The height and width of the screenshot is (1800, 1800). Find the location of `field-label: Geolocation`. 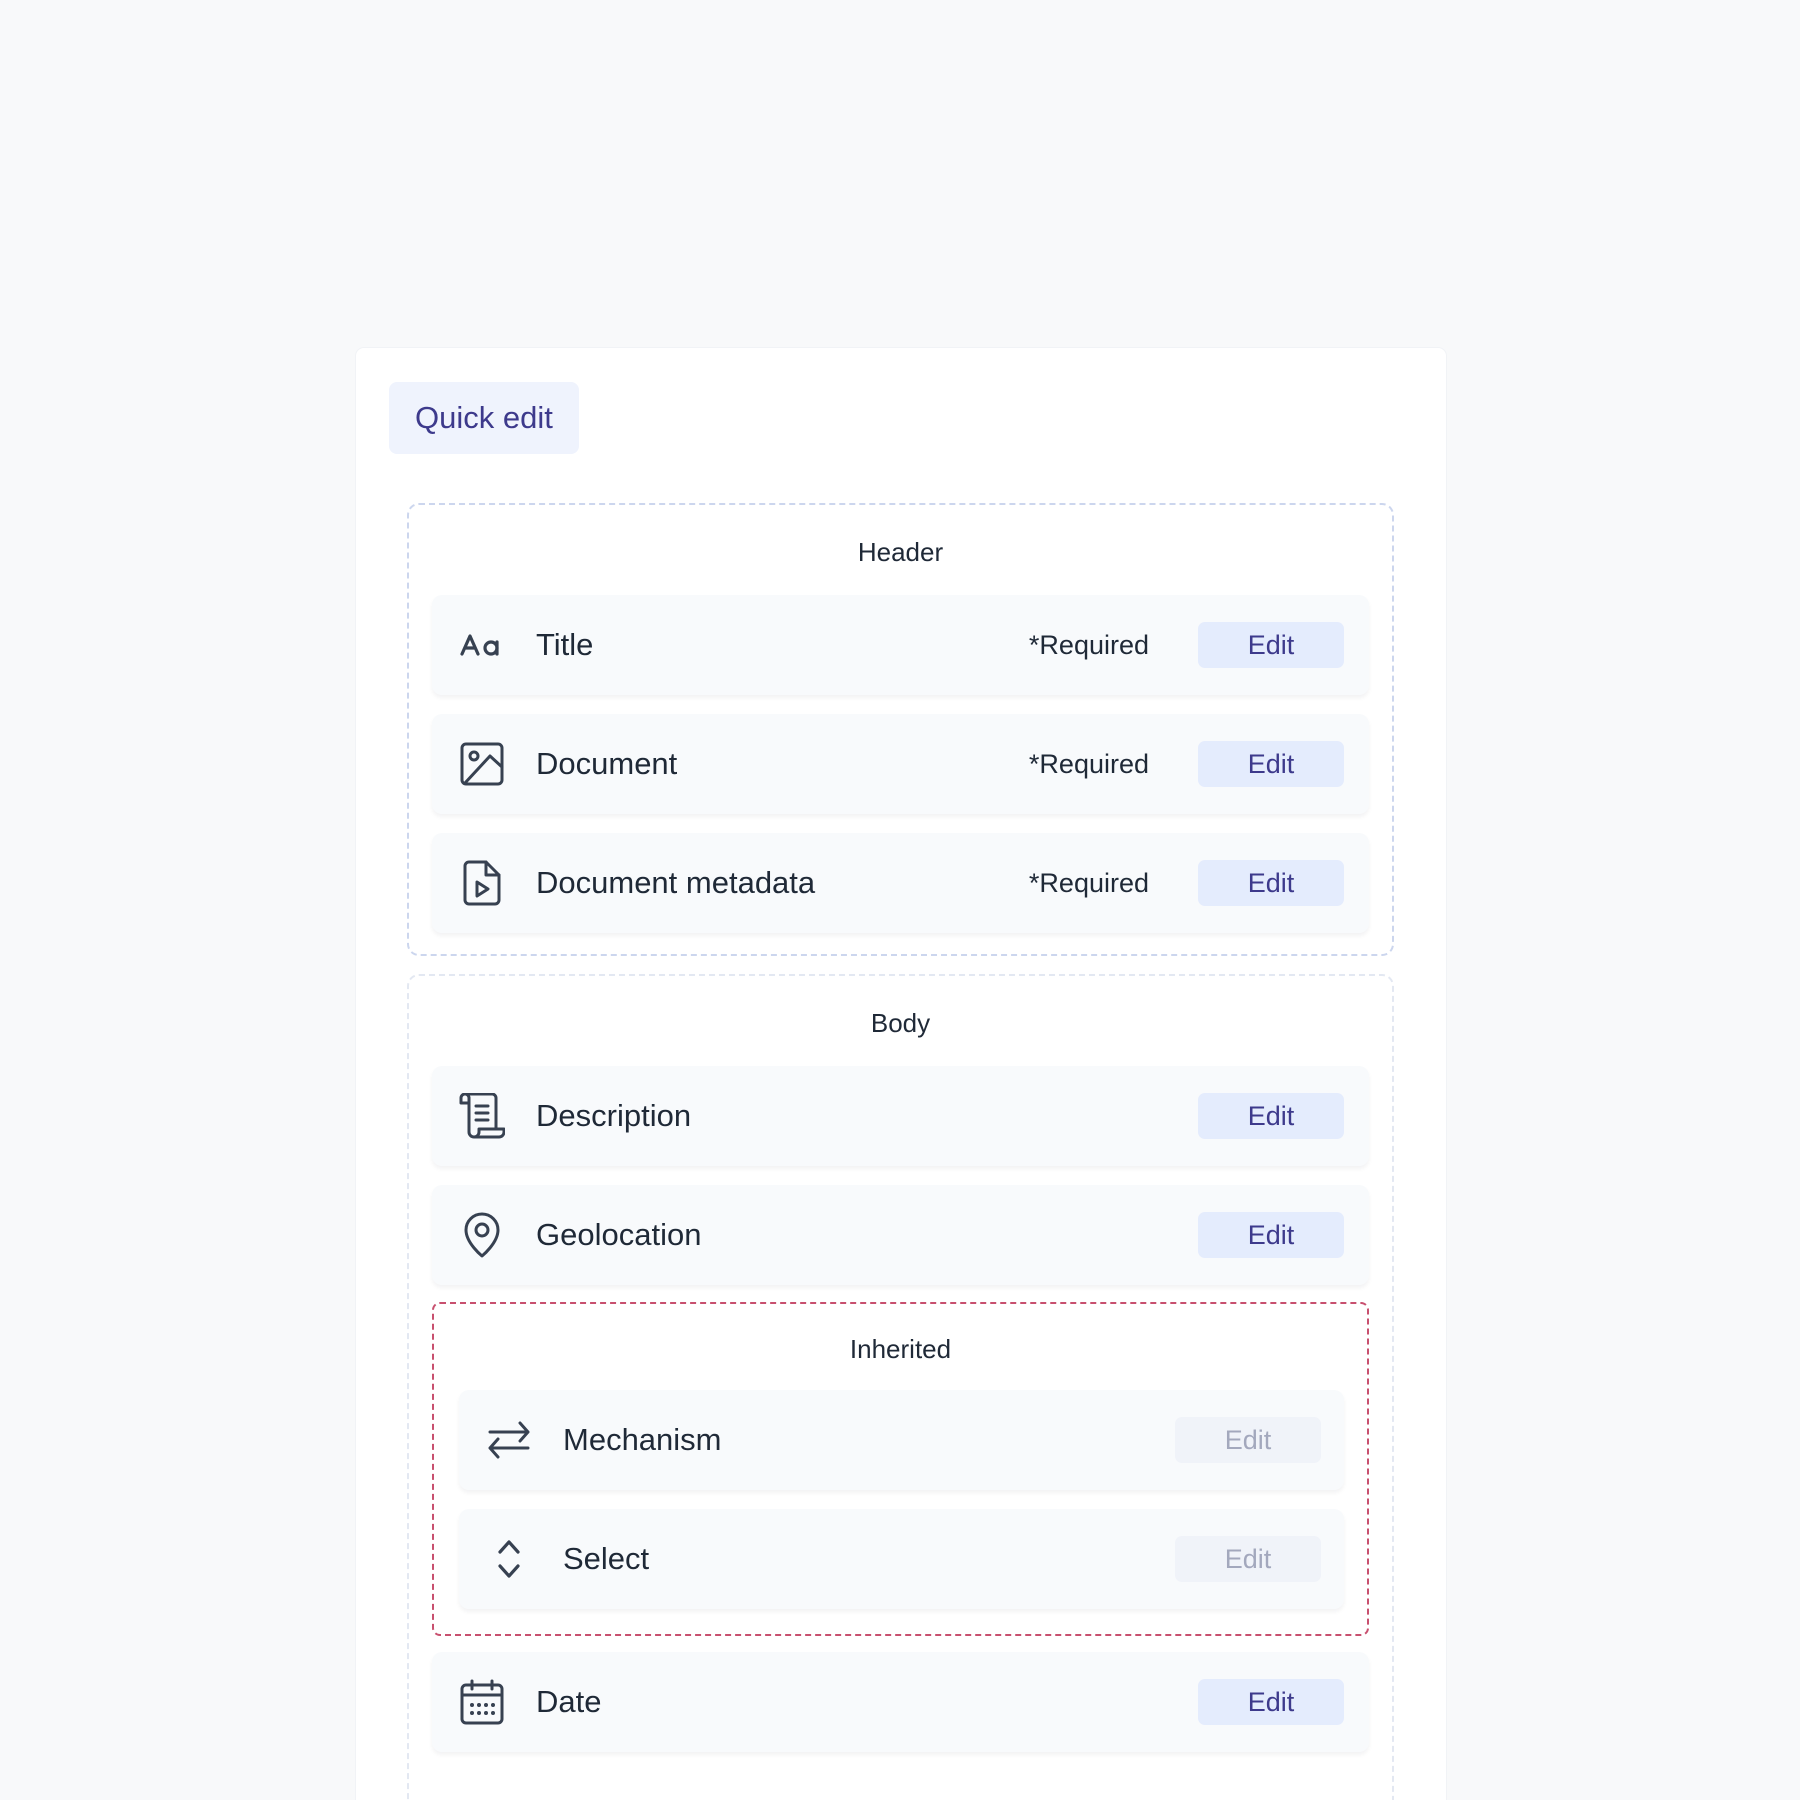

field-label: Geolocation is located at coordinates (619, 1234).